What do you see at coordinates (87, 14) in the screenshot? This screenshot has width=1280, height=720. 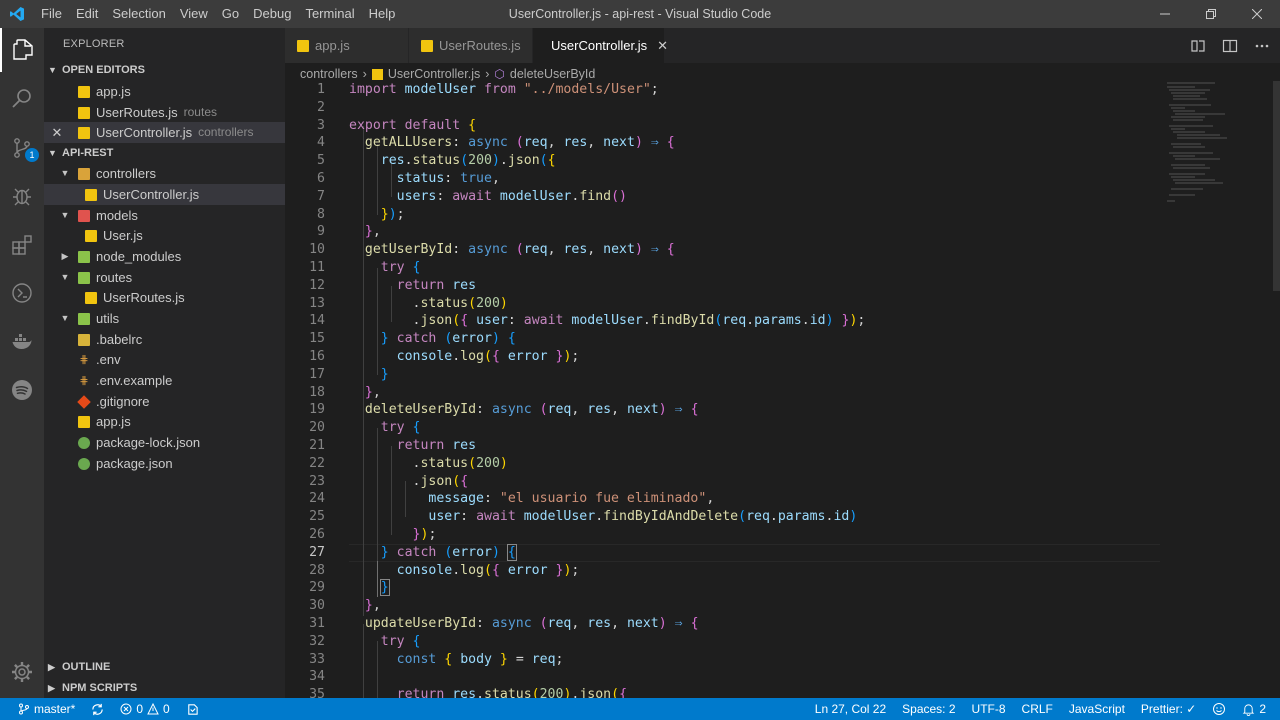 I see `menu-edit: Edit` at bounding box center [87, 14].